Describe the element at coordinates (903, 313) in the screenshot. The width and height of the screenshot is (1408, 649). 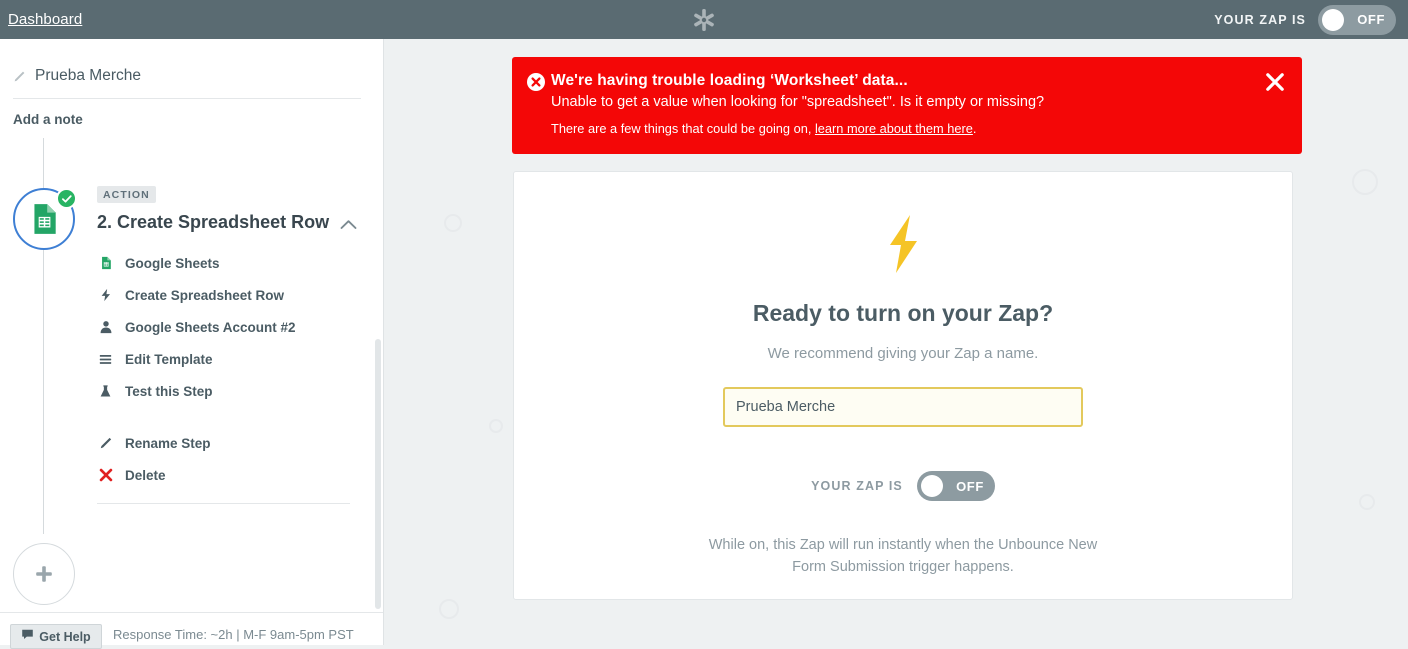
I see `card-title: Ready to turn on your Zap?` at that location.